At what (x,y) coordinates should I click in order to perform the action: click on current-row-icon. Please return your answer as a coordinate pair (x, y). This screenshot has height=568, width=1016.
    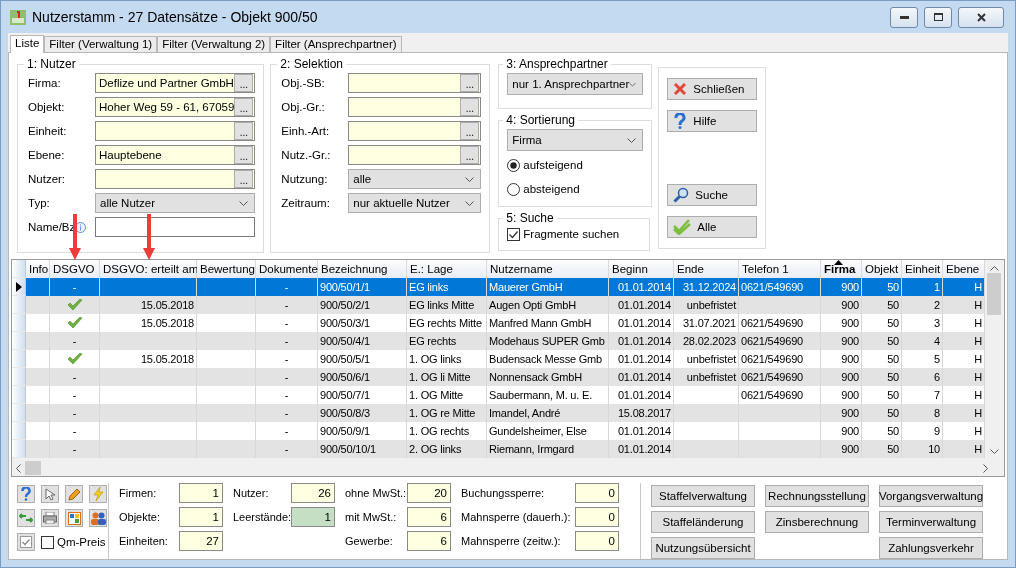
    Looking at the image, I should click on (18, 286).